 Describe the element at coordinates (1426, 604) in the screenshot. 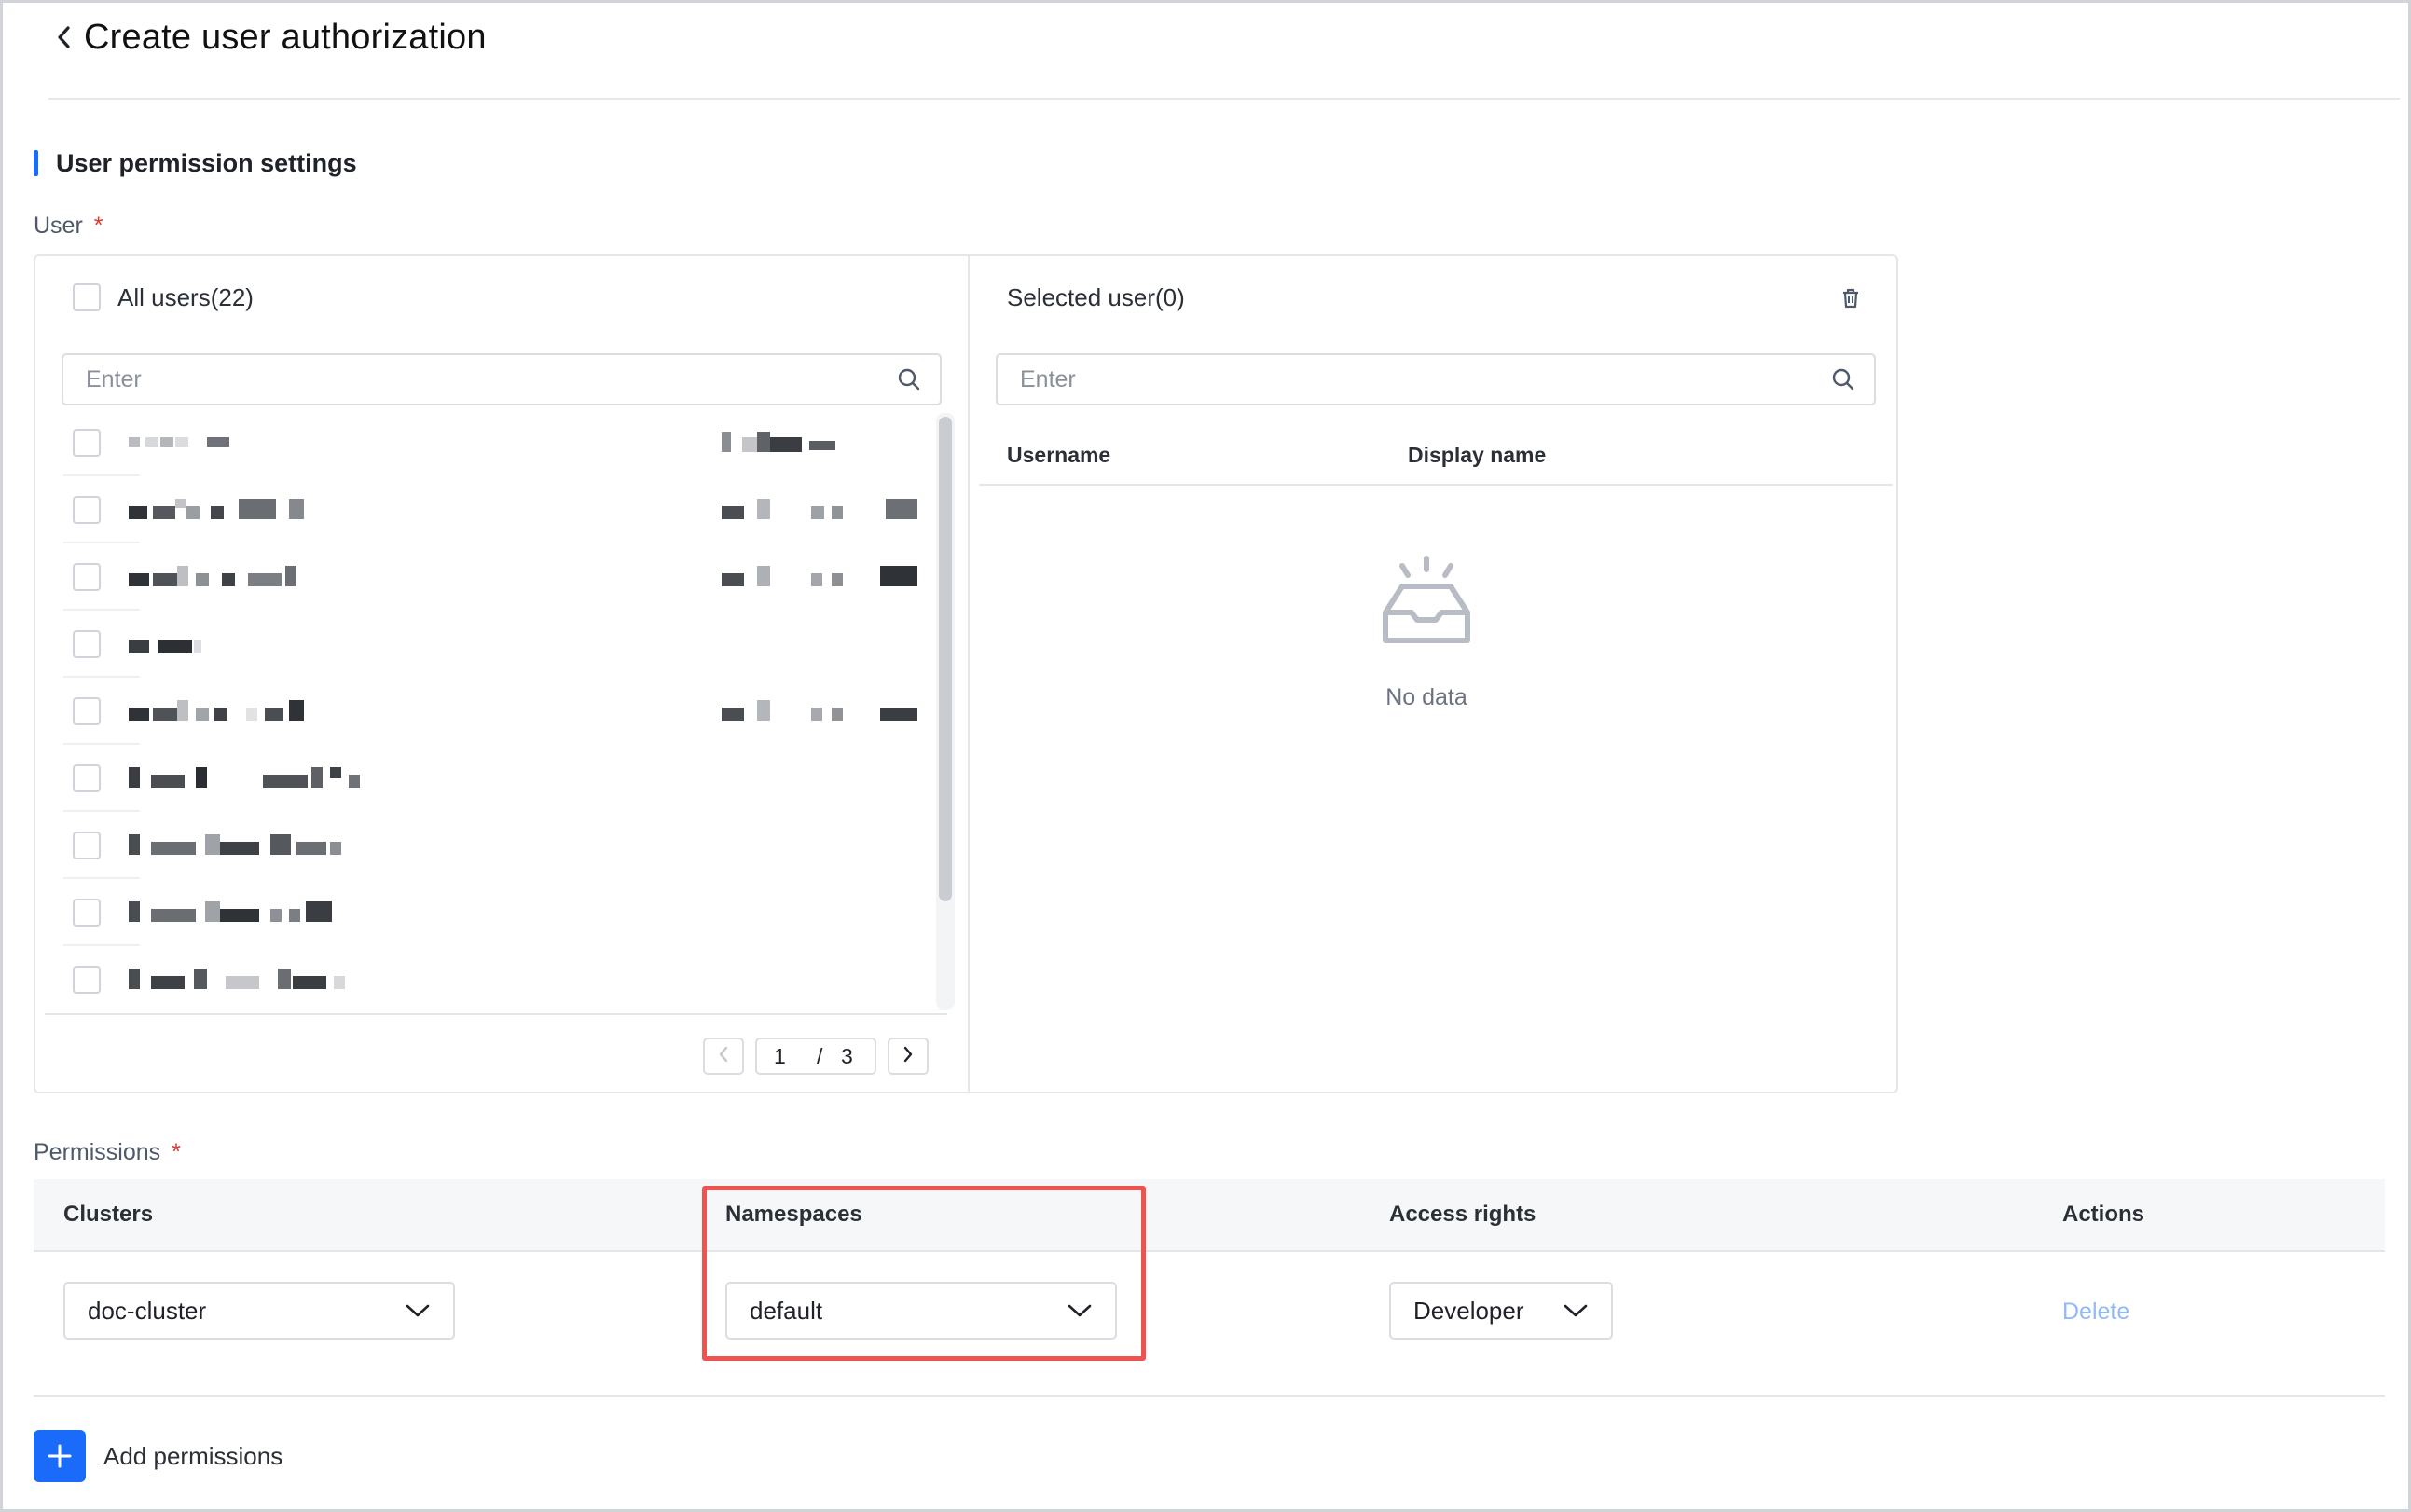

I see `inbox-empty-icon` at that location.